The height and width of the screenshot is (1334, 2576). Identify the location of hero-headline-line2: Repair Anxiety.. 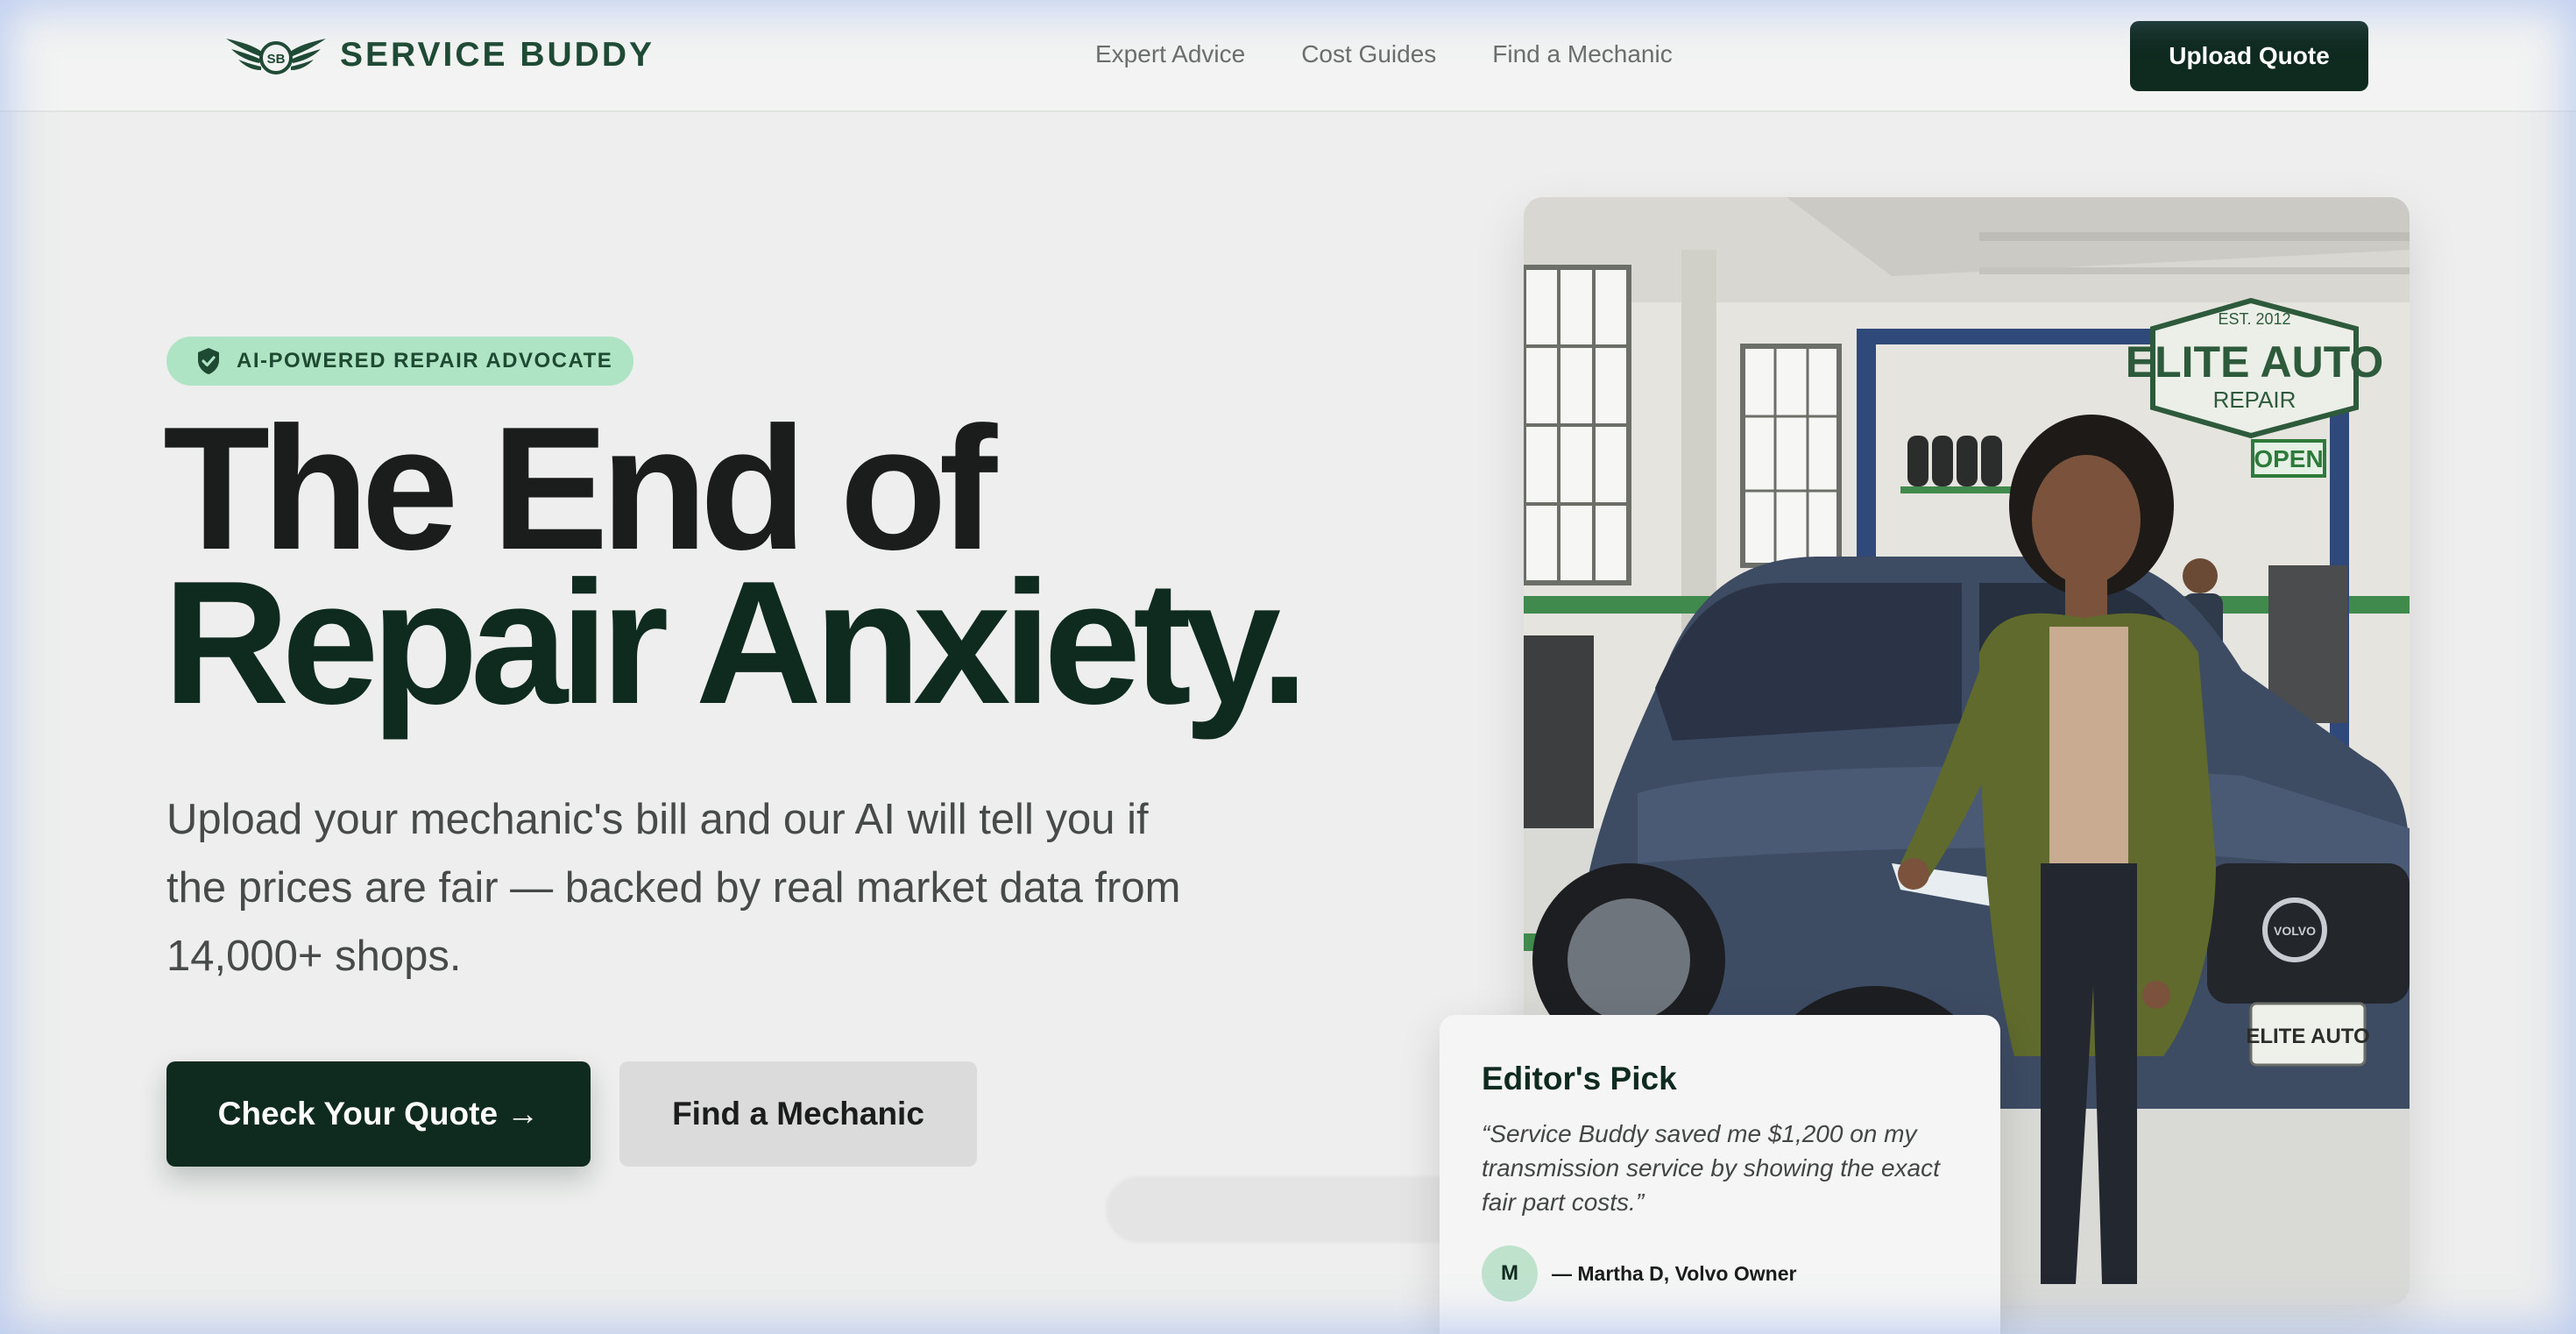
(736, 643).